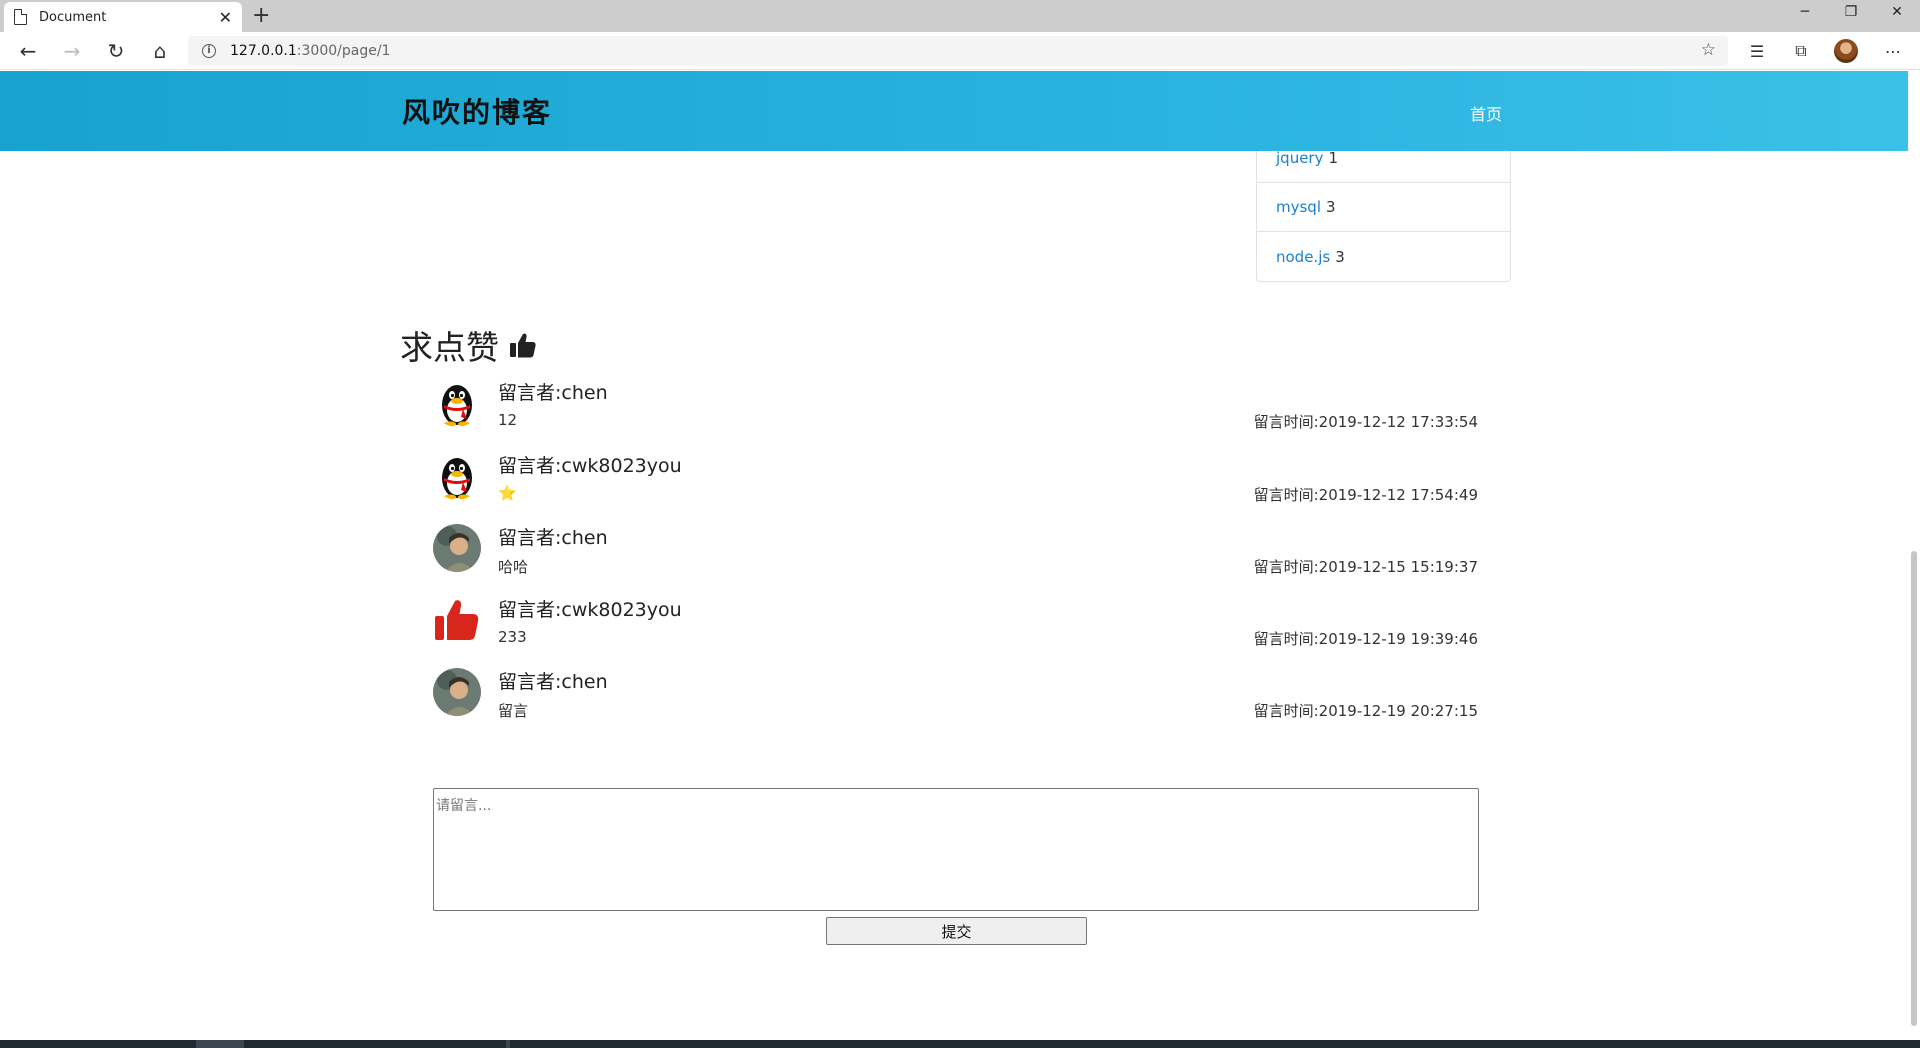 This screenshot has height=1048, width=1920. I want to click on new-tab-button: +, so click(261, 15).